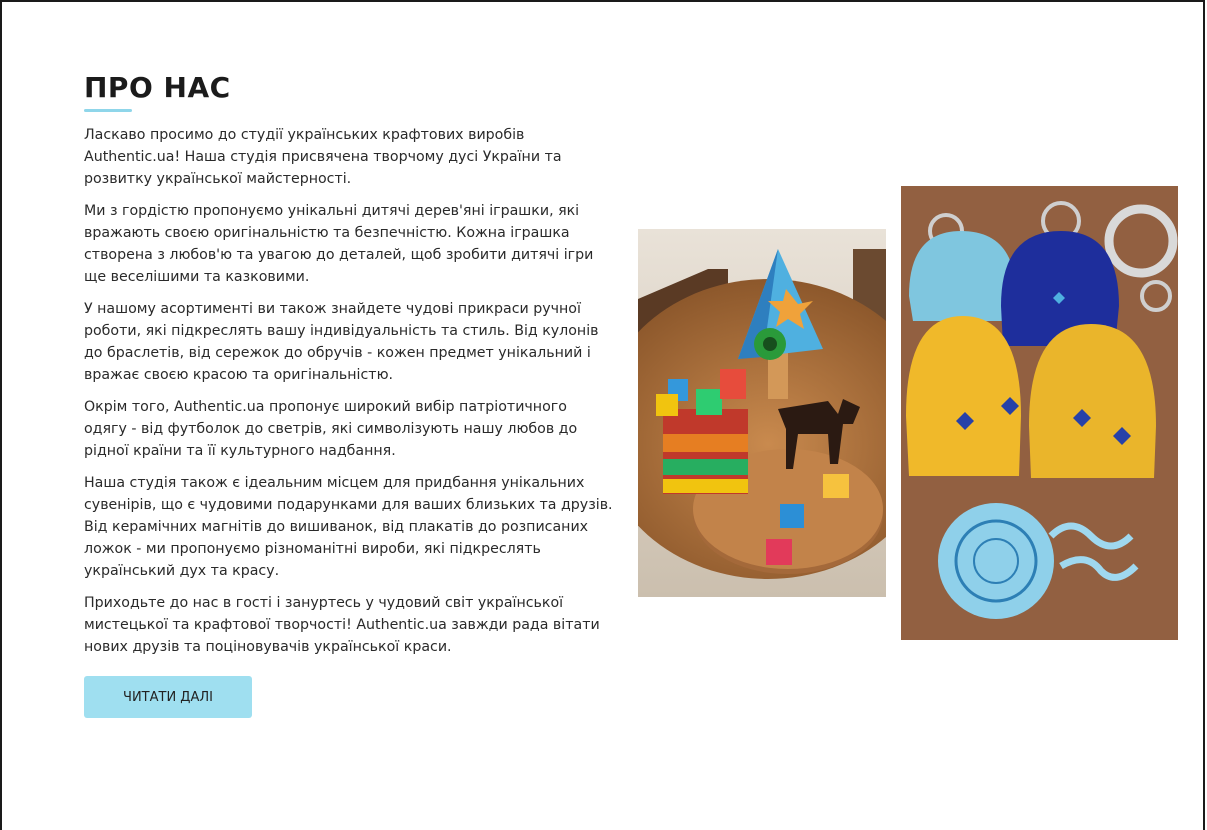 Image resolution: width=1207 pixels, height=830 pixels. What do you see at coordinates (157, 87) in the screenshot?
I see `section-title: ПРО НАС` at bounding box center [157, 87].